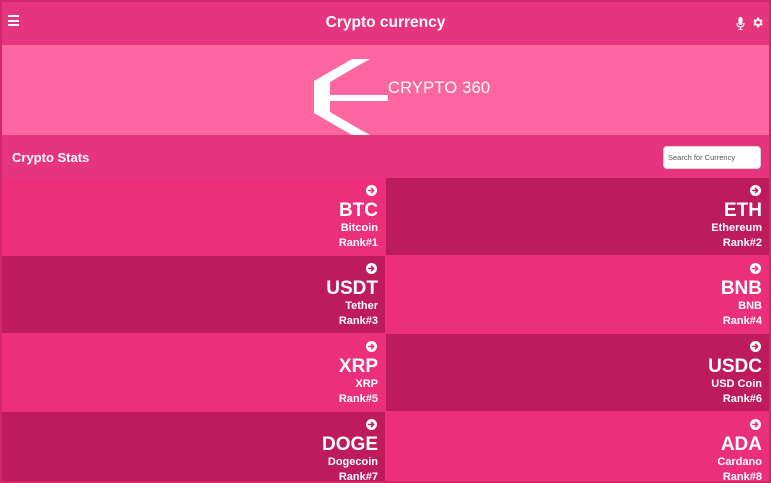  I want to click on coin-symbol: DOGE, so click(350, 444).